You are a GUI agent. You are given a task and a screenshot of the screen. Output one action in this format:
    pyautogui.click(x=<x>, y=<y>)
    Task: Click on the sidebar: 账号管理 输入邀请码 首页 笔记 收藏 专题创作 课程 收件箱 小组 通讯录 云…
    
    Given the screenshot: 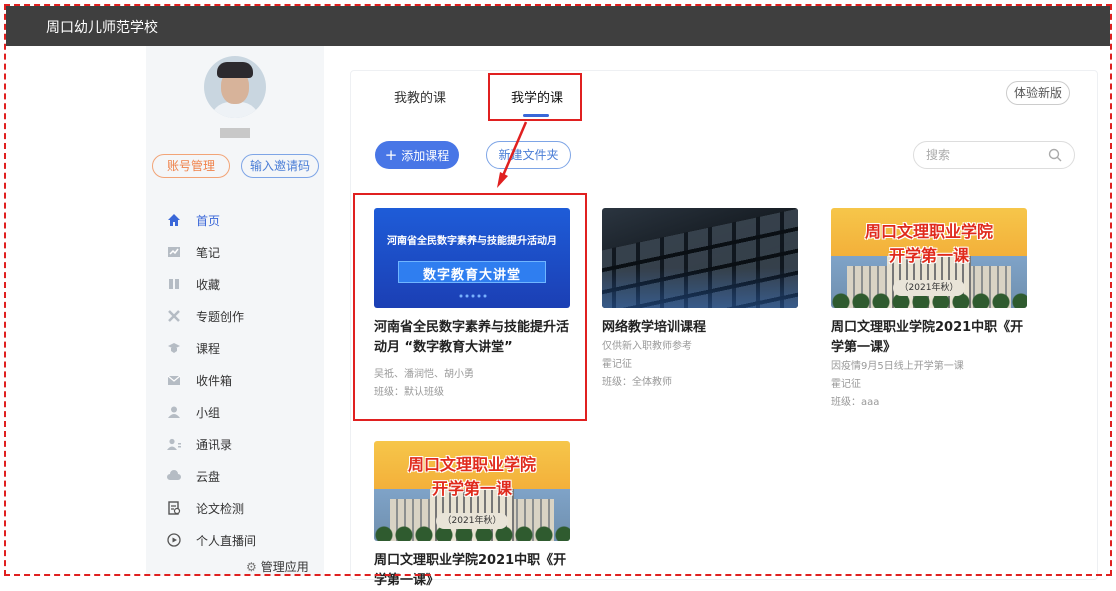 What is the action you would take?
    pyautogui.click(x=235, y=311)
    